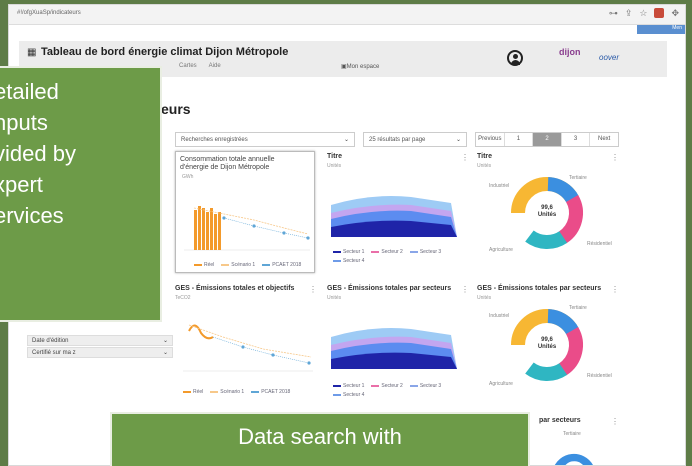 This screenshot has width=692, height=466. Describe the element at coordinates (200, 66) in the screenshot. I see `header-nav: Cartes Aide` at that location.